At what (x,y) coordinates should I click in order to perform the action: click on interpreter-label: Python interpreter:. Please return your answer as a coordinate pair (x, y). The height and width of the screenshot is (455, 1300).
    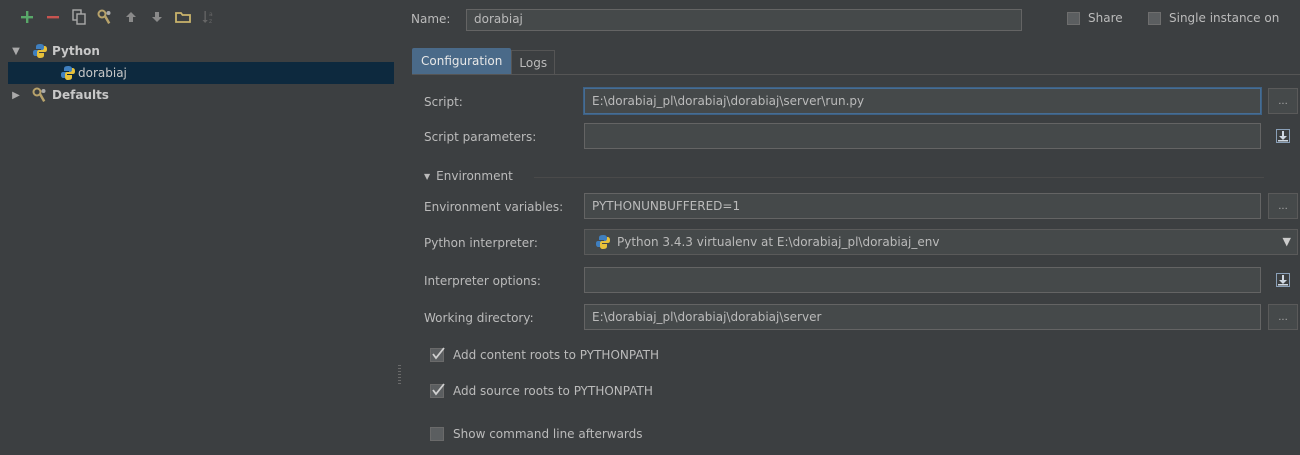
    Looking at the image, I should click on (481, 243).